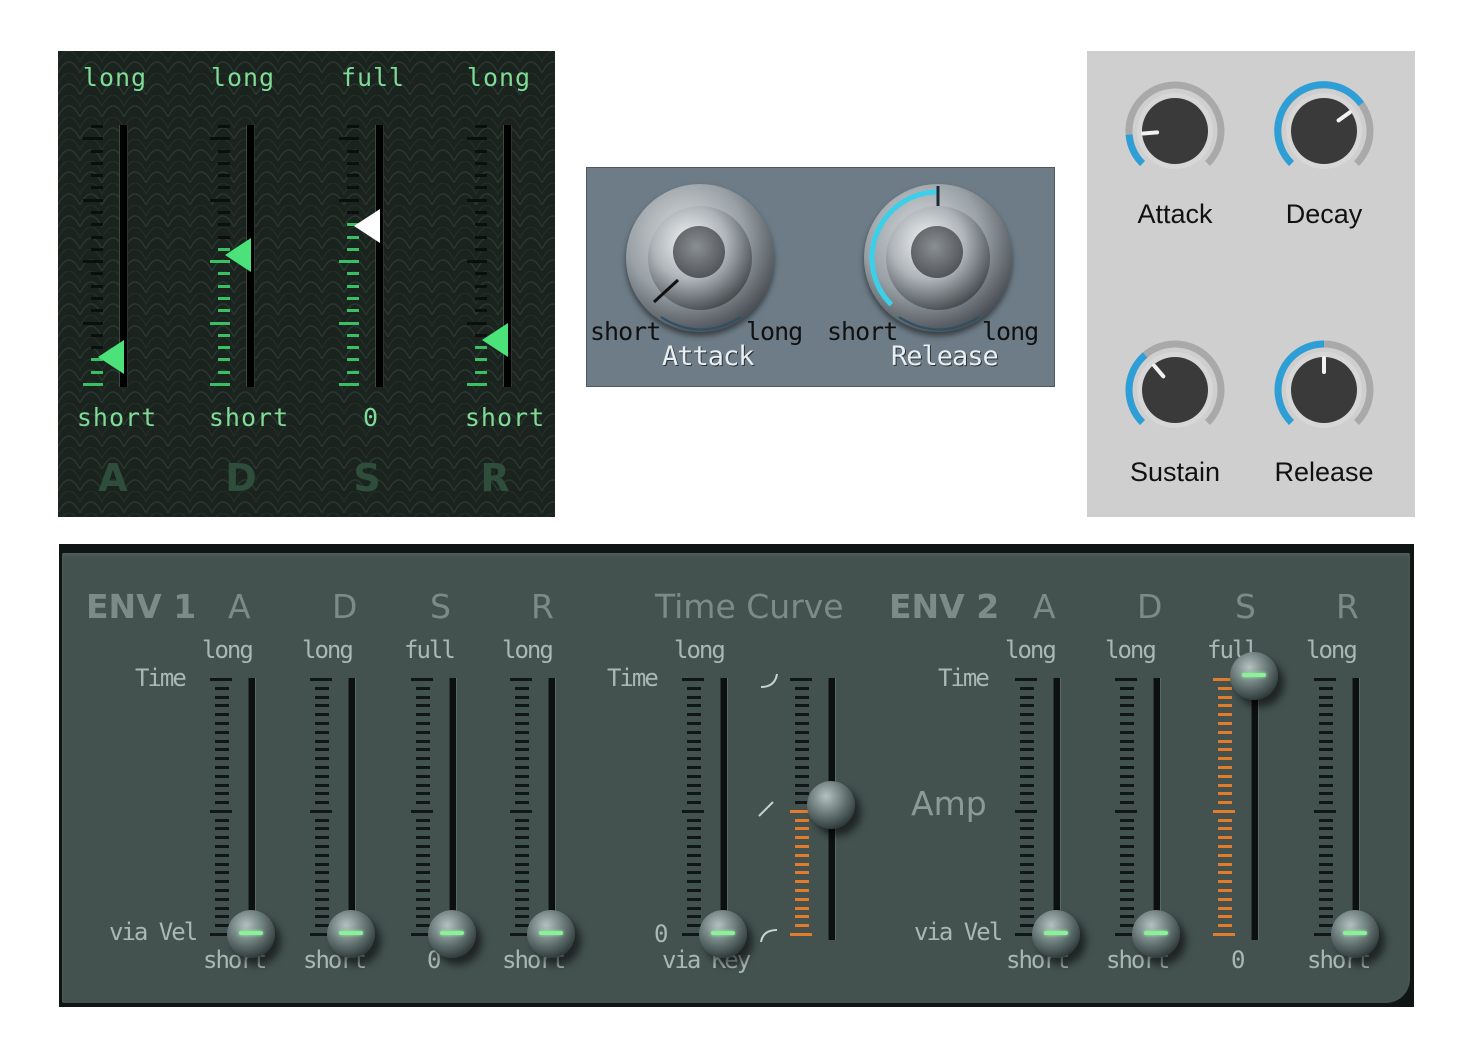  What do you see at coordinates (1324, 131) in the screenshot?
I see `decay-knob` at bounding box center [1324, 131].